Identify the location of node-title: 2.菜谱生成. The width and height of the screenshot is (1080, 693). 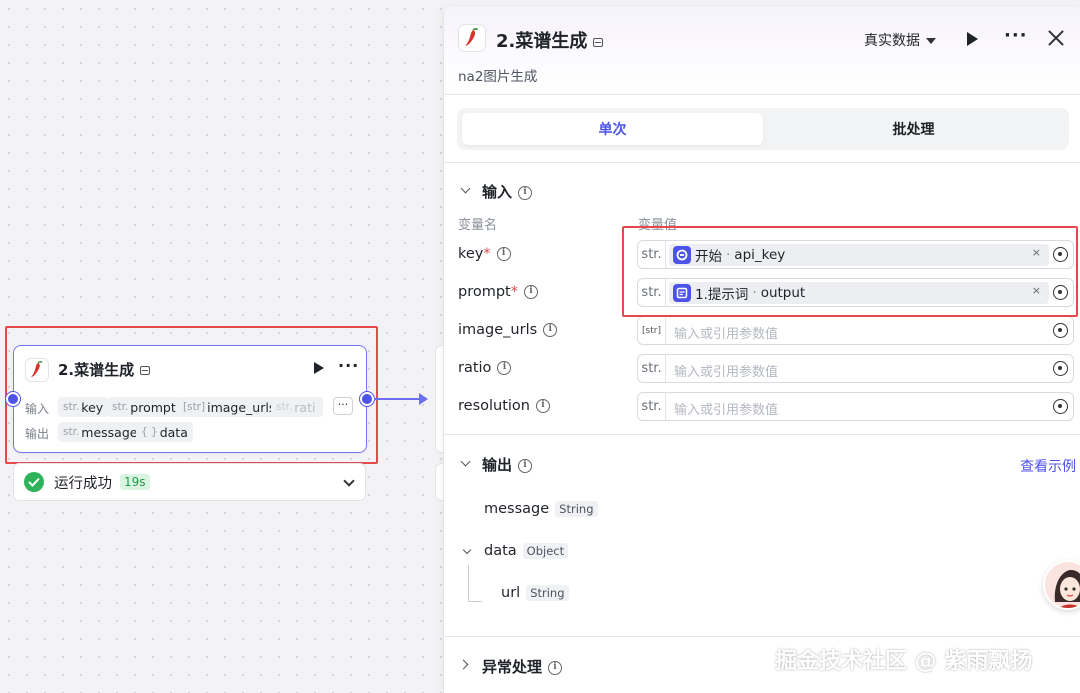
(104, 369).